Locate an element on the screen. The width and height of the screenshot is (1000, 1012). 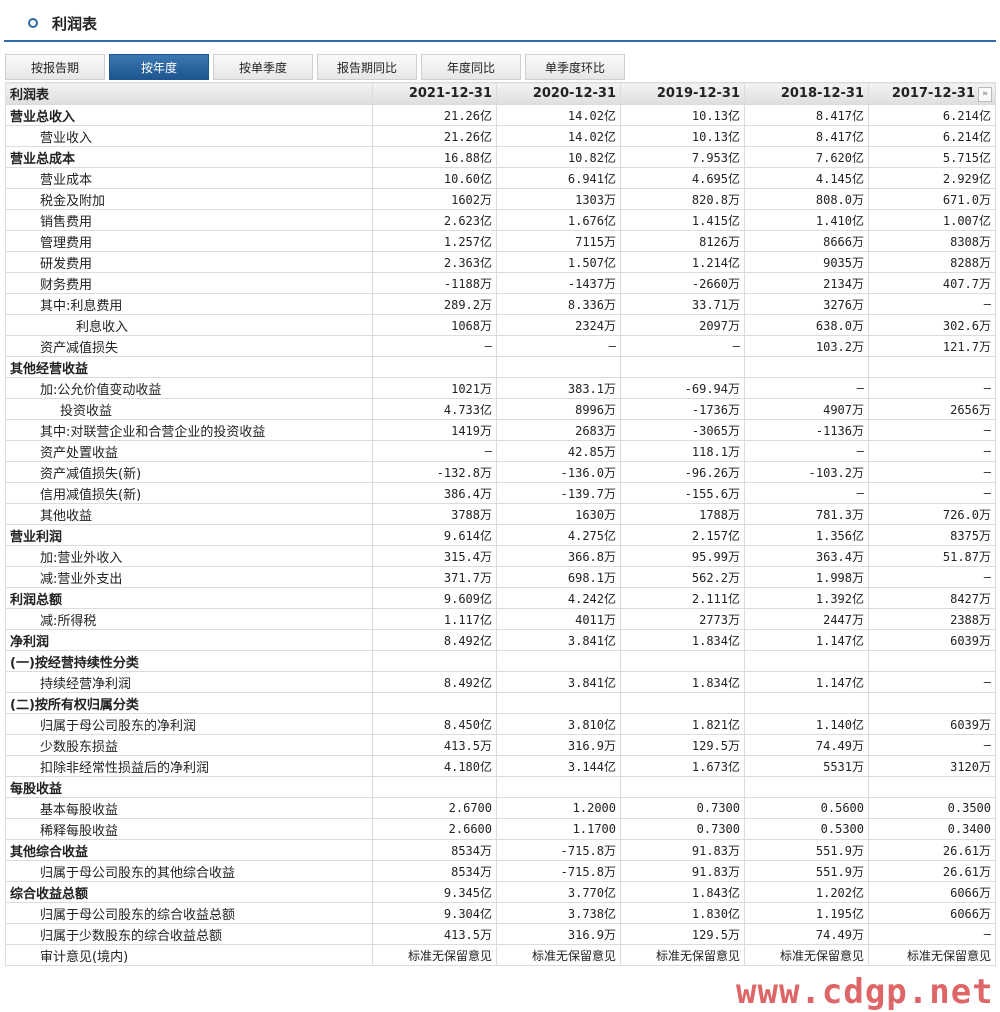
table-row: 管理费用 1.257亿 7115万 8126万 8666万 8308万 is located at coordinates (500, 241).